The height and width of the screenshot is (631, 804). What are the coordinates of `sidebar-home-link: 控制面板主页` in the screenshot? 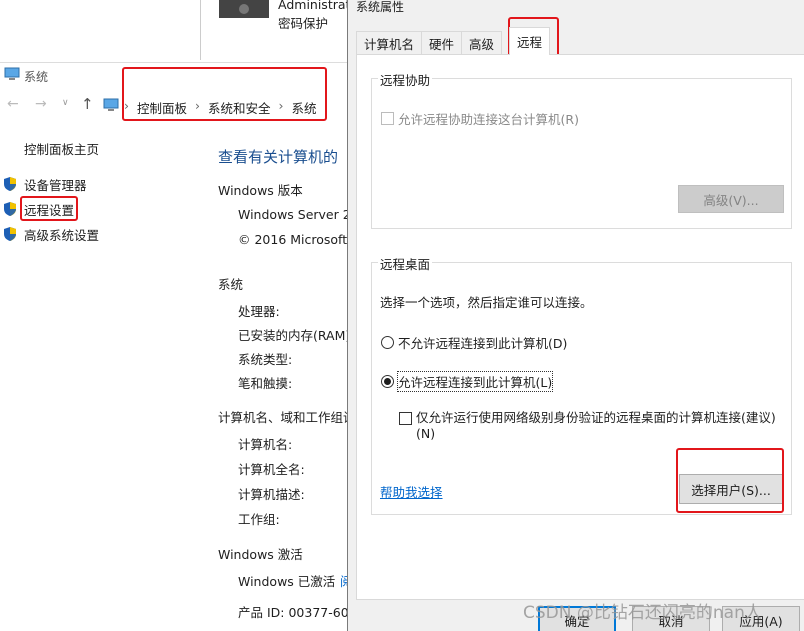 It's located at (61, 148).